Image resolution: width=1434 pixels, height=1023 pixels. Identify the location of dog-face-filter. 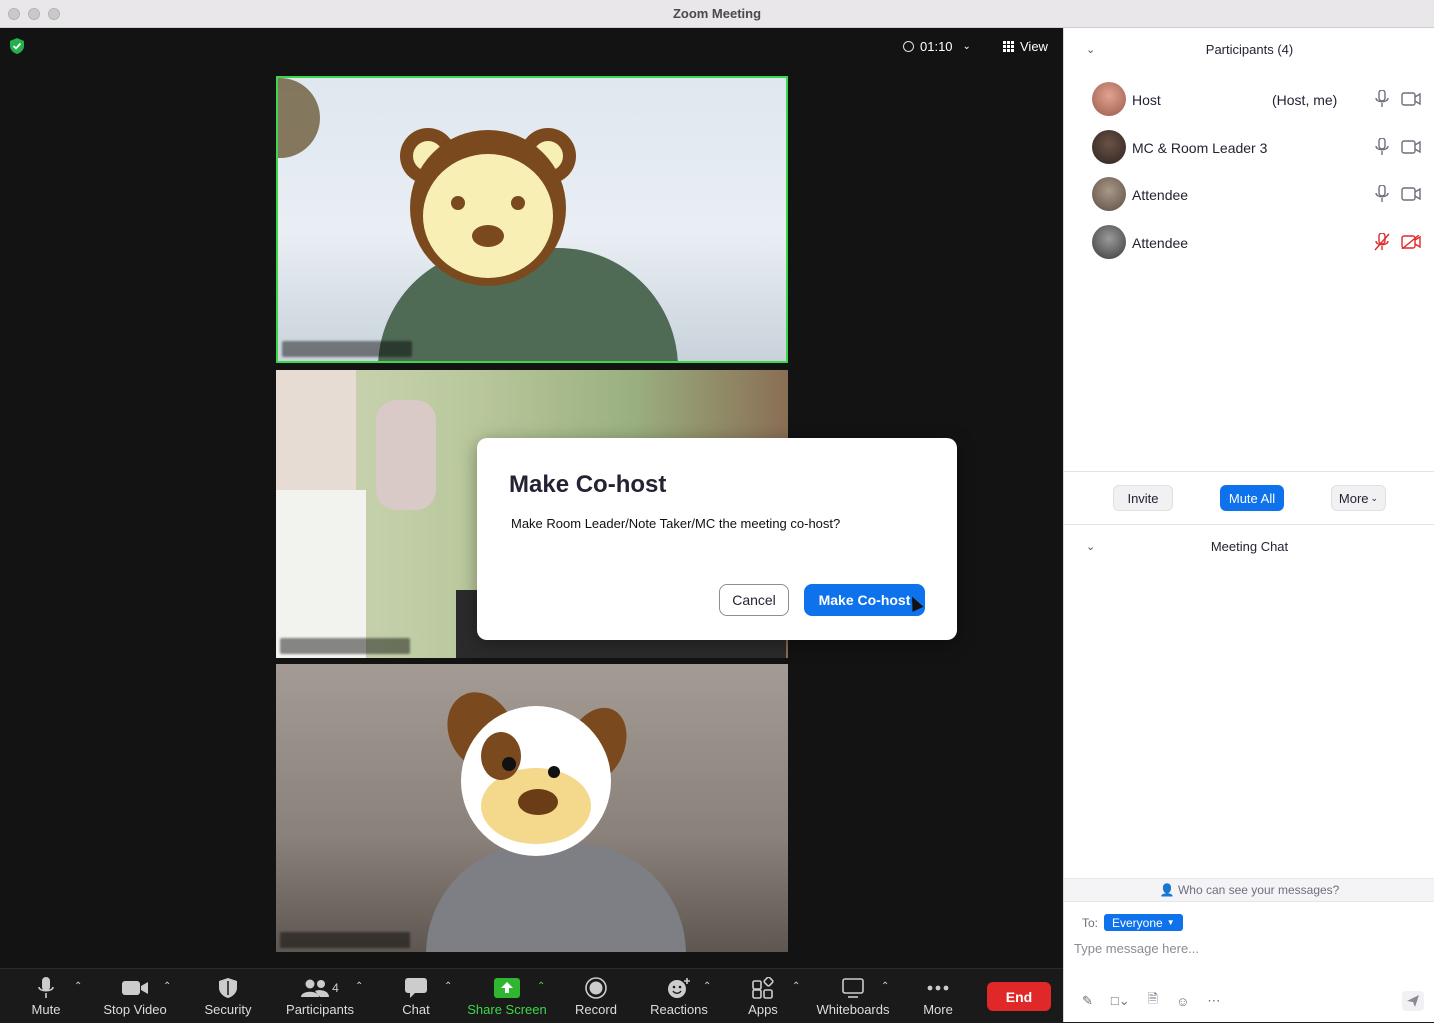
(537, 774).